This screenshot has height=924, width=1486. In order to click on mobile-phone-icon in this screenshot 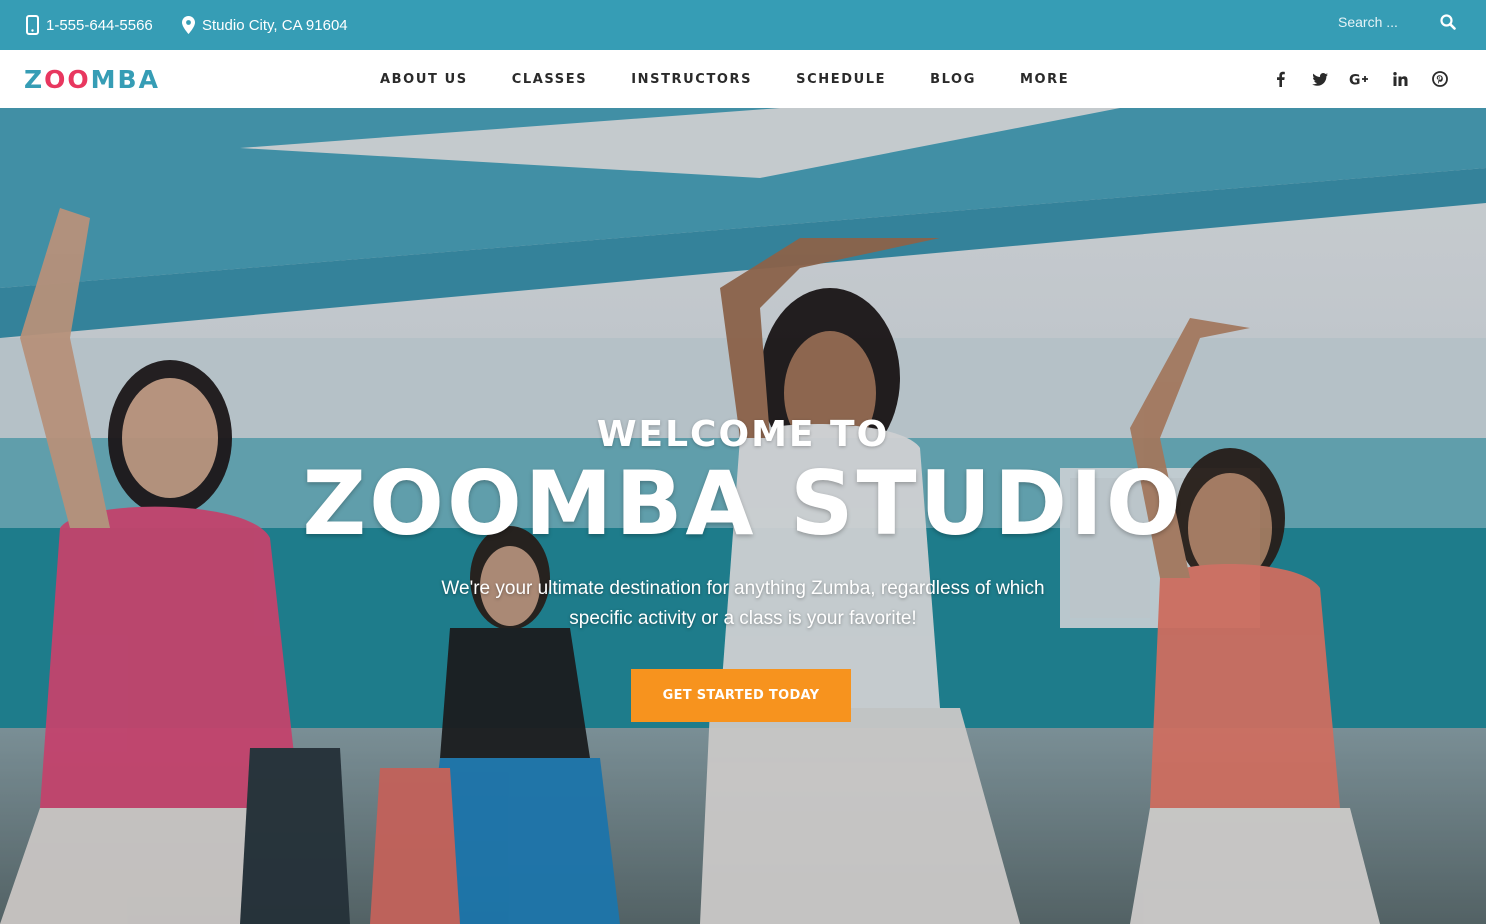, I will do `click(32, 25)`.